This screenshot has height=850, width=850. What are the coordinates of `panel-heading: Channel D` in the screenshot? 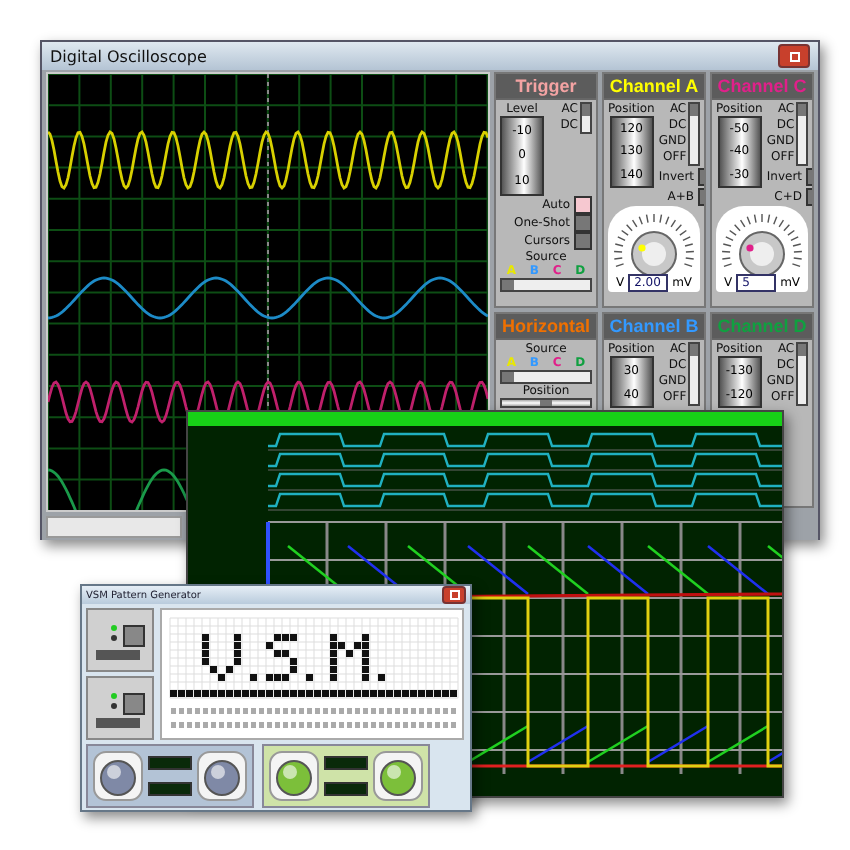 It's located at (762, 327).